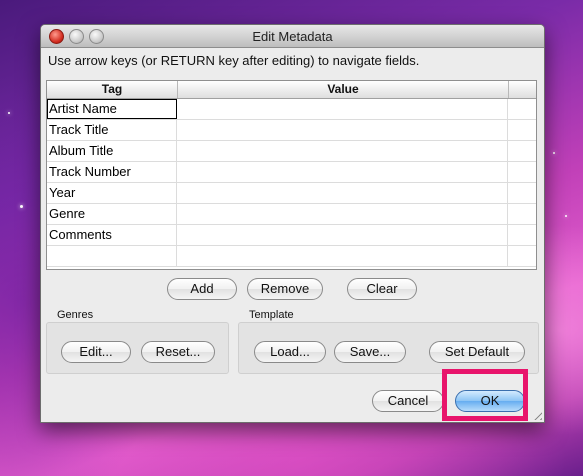  Describe the element at coordinates (112, 235) in the screenshot. I see `tag-cell: Comments` at that location.